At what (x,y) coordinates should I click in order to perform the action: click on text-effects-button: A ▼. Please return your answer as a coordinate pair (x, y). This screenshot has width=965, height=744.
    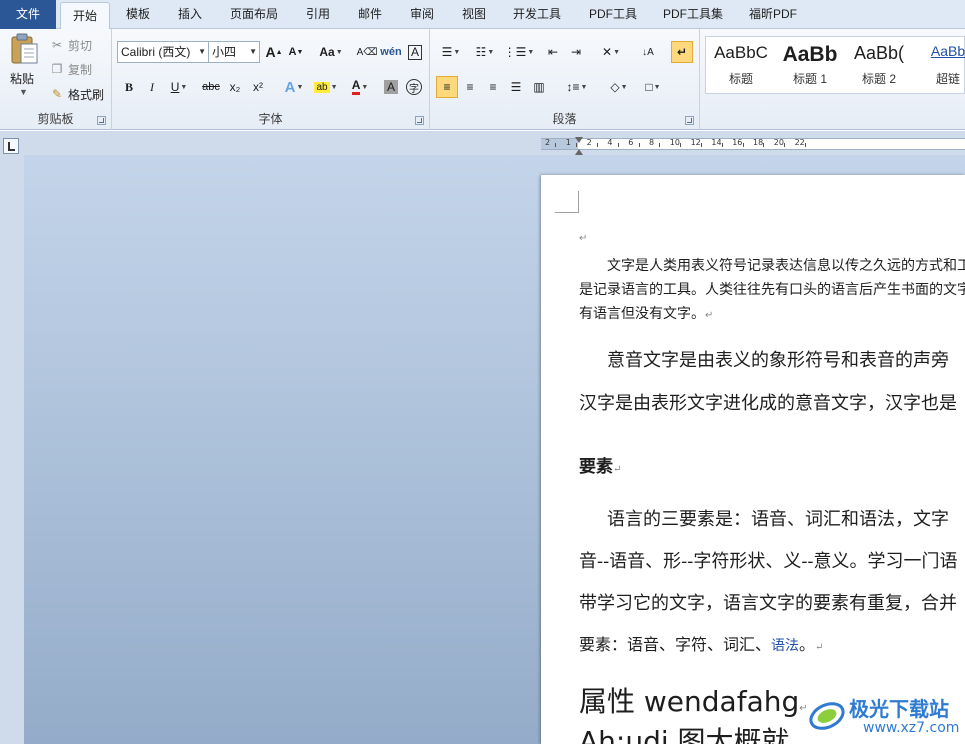
    Looking at the image, I should click on (294, 87).